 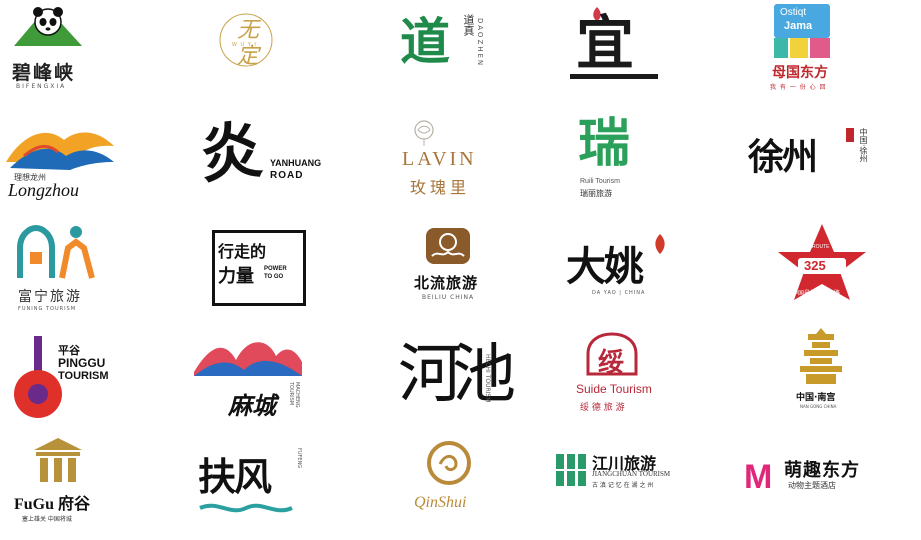 What do you see at coordinates (424, 133) in the screenshot?
I see `rose-icon` at bounding box center [424, 133].